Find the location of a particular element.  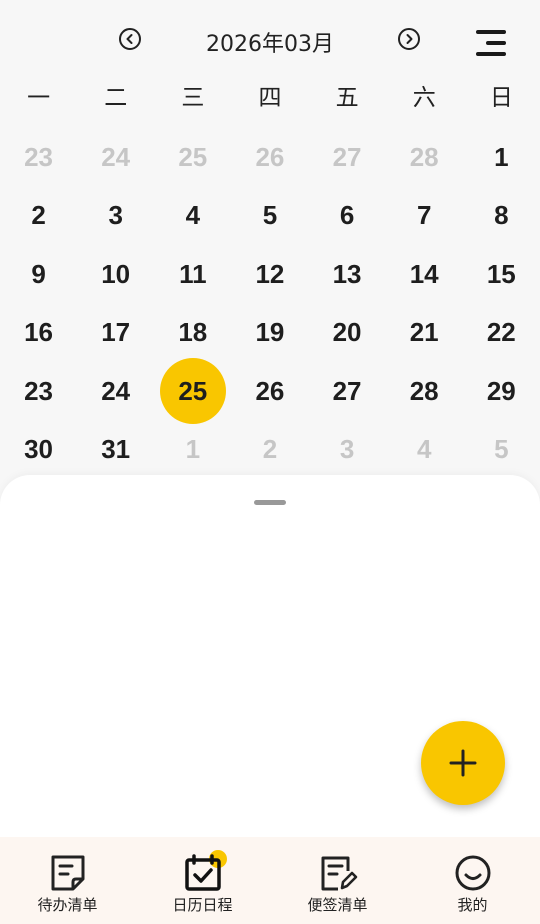

calendar-day: 12 is located at coordinates (269, 274).